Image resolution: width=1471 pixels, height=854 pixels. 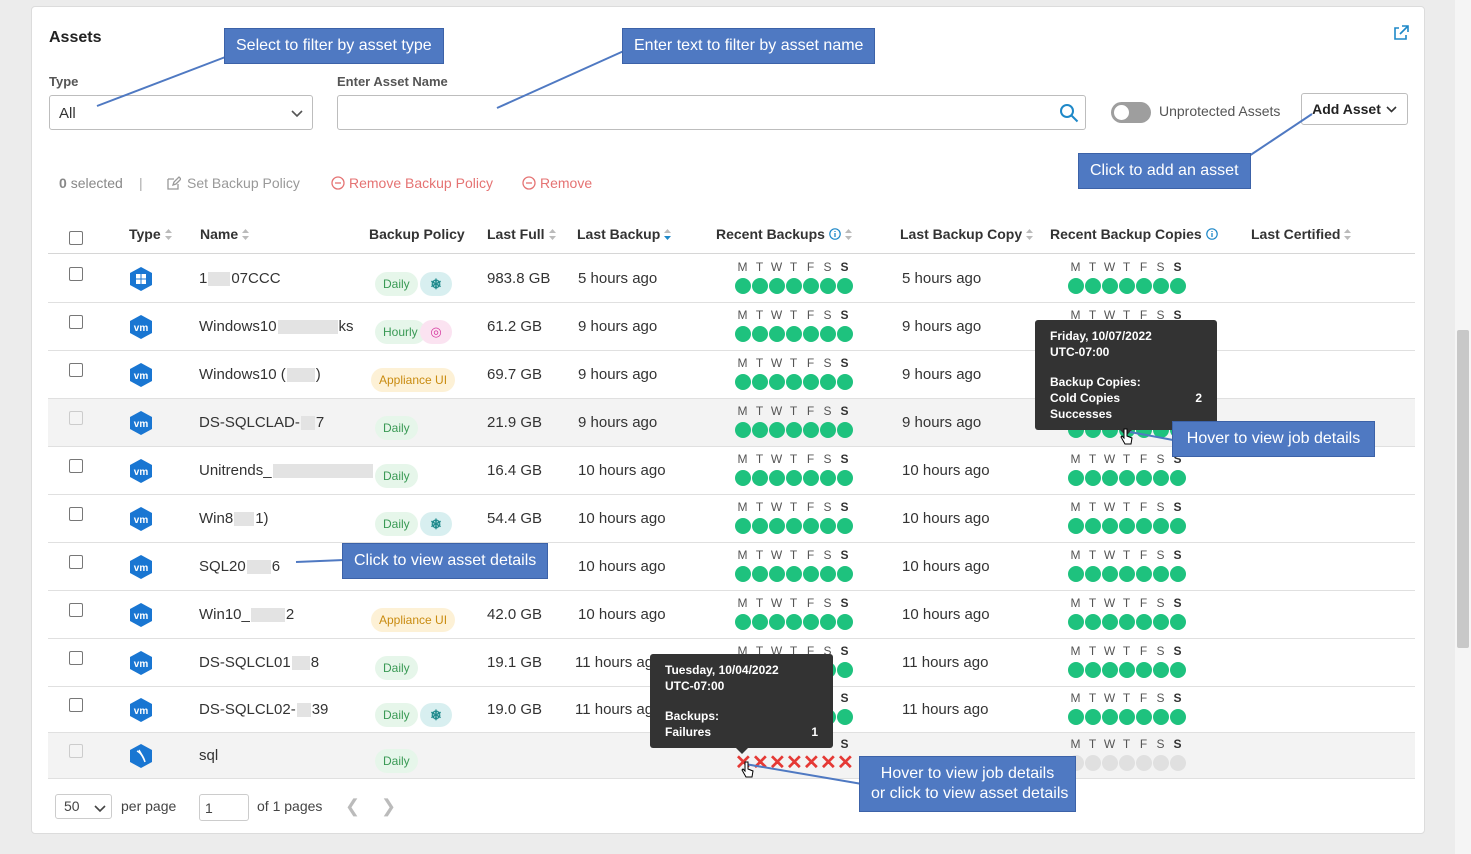 What do you see at coordinates (224, 807) in the screenshot?
I see `page-number-input: 1` at bounding box center [224, 807].